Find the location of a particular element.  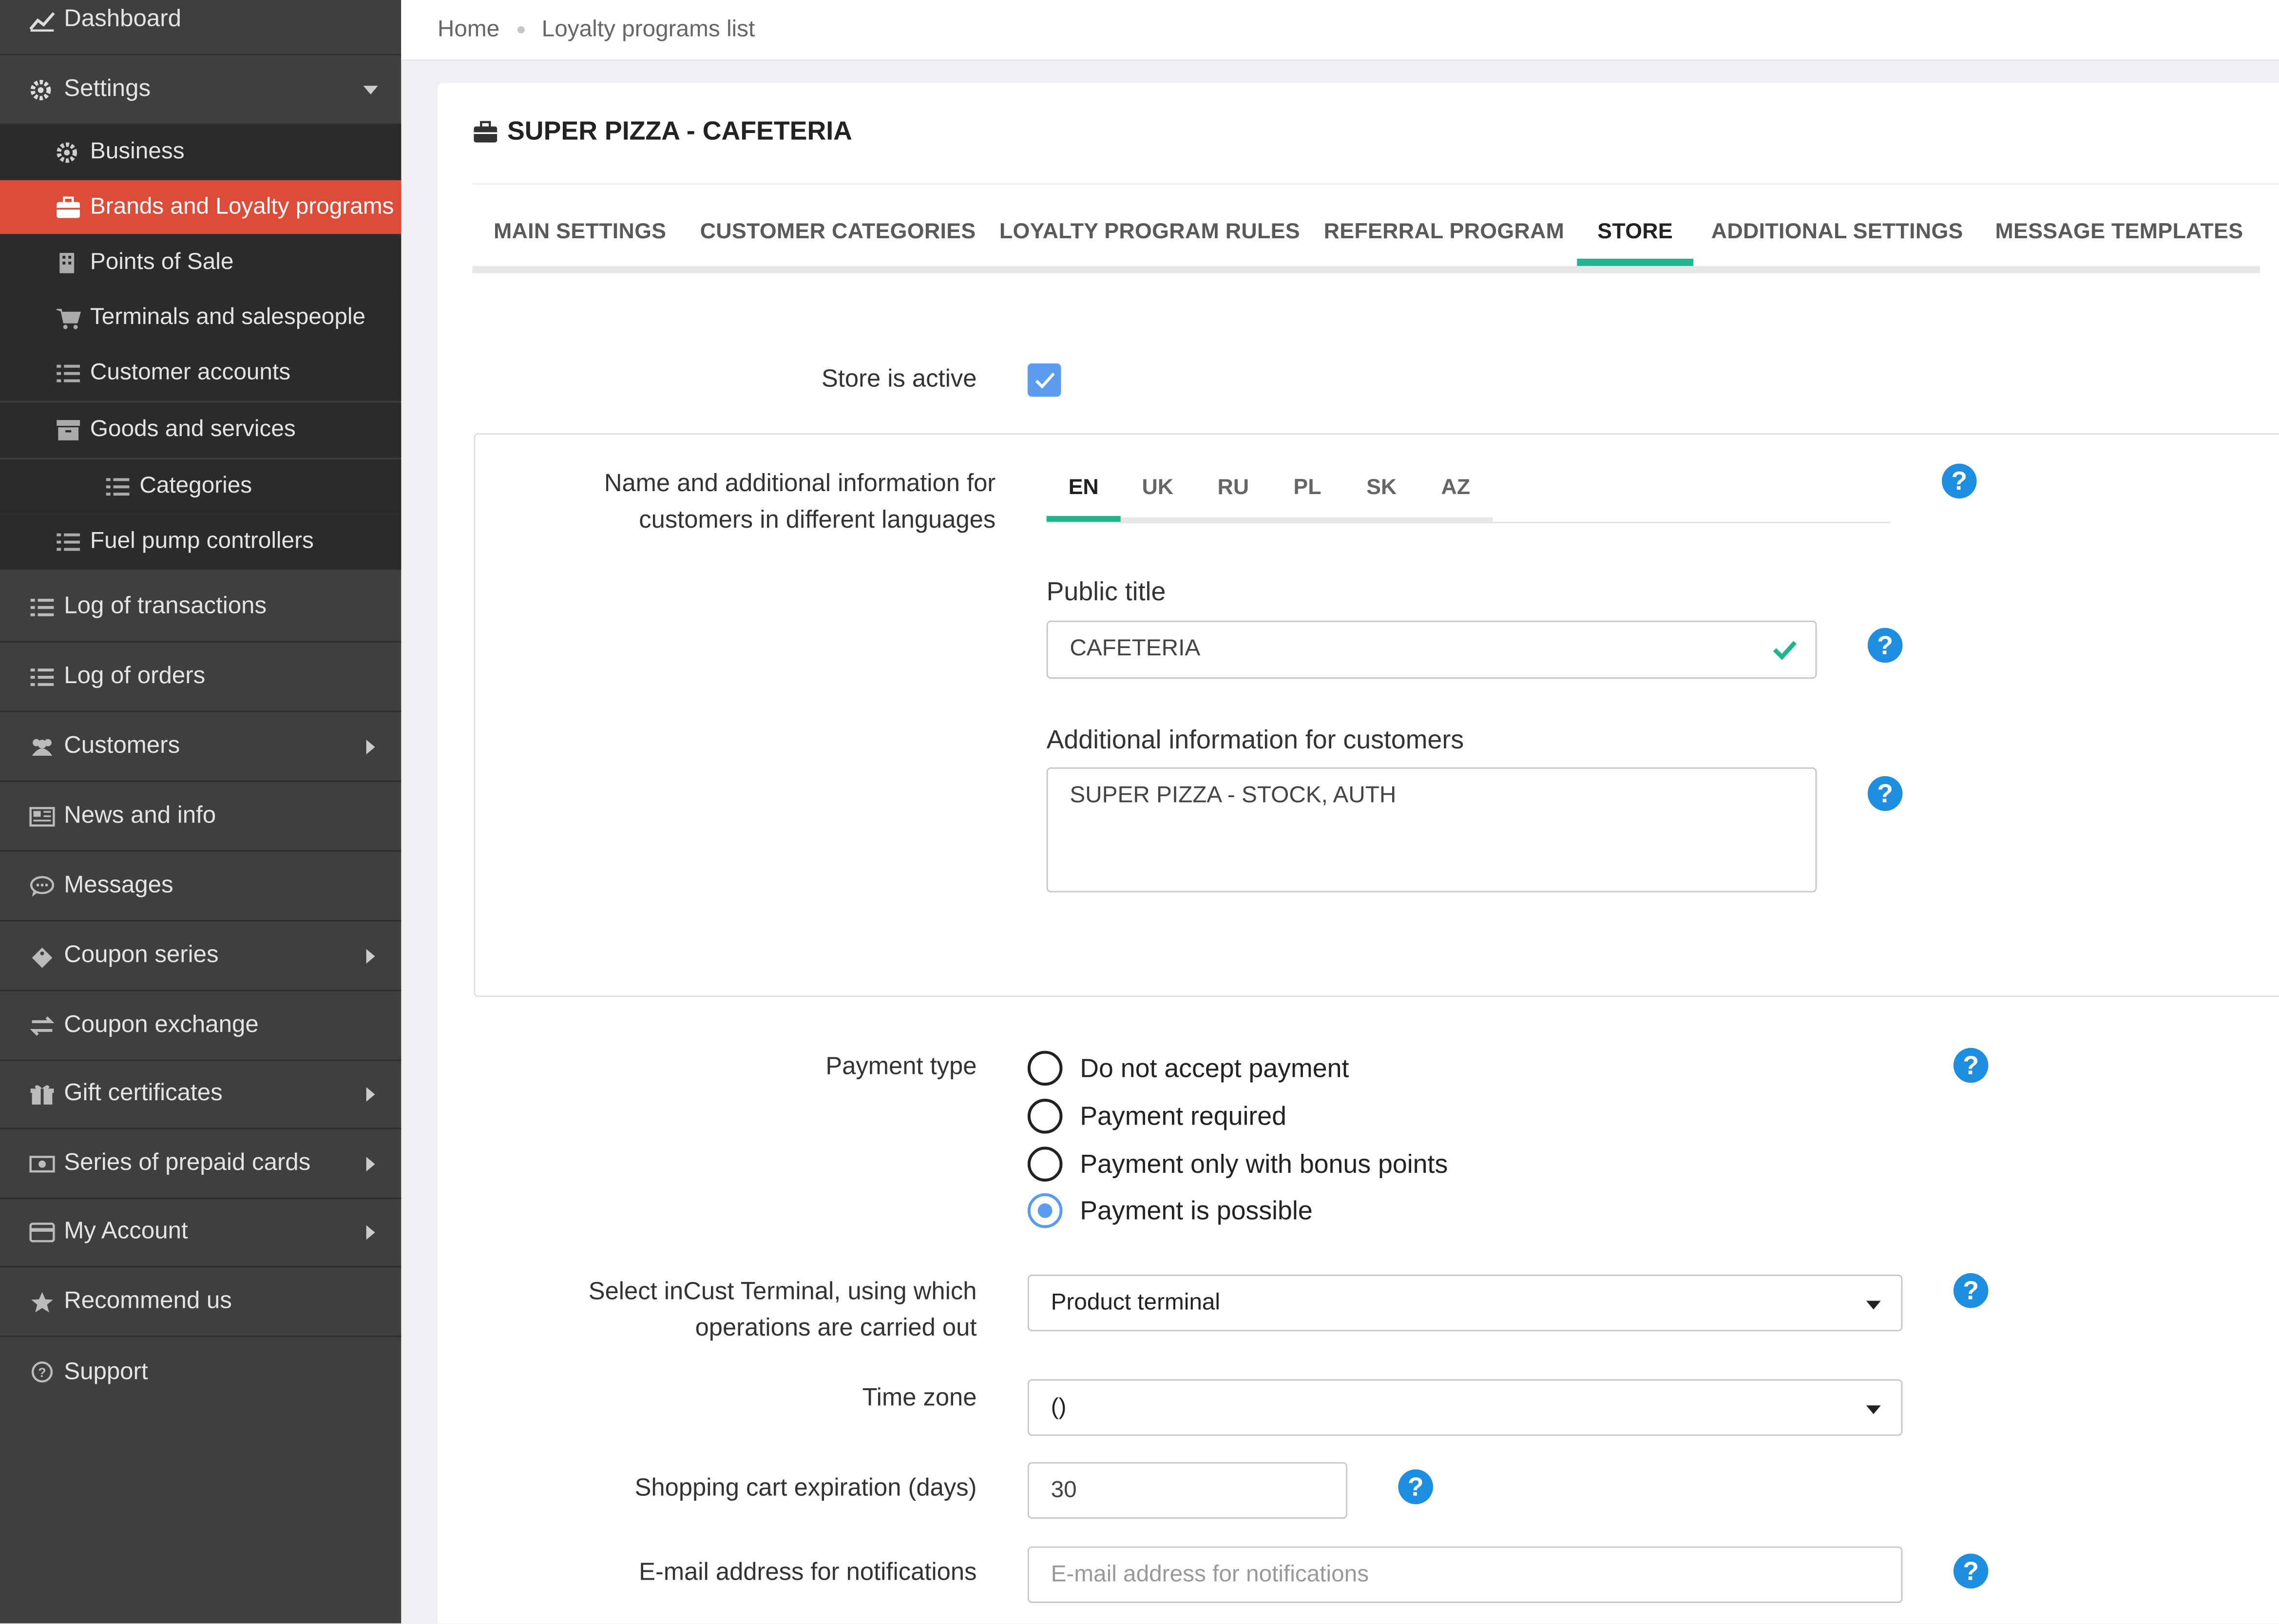

sidebar-item-label: Fuel pump controllers is located at coordinates (202, 540).